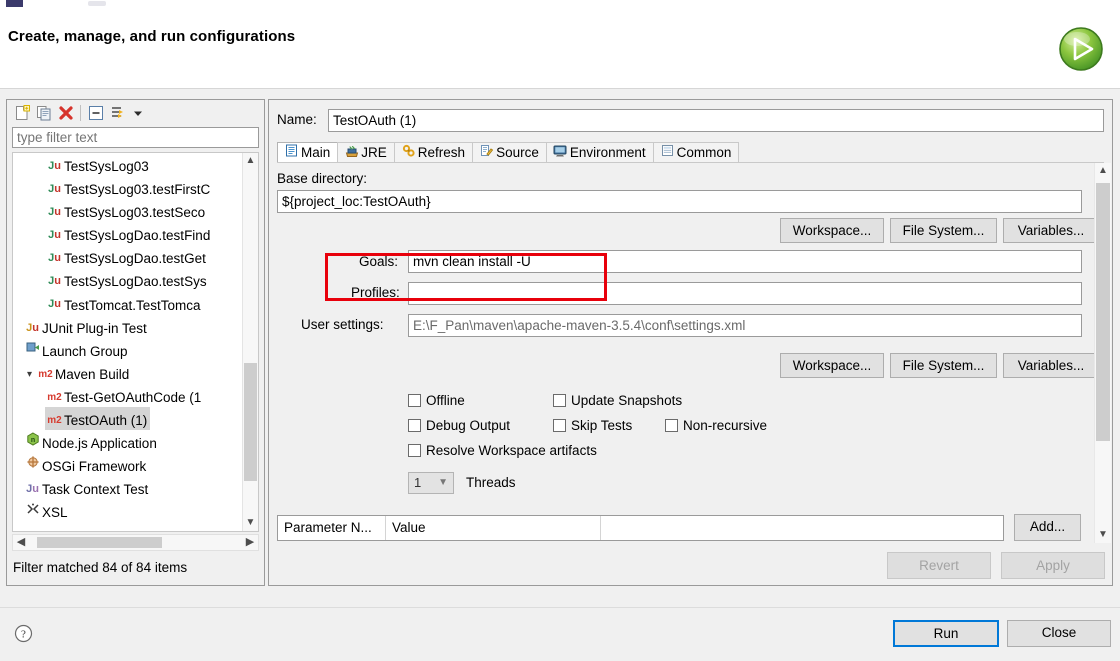 This screenshot has height=661, width=1120. What do you see at coordinates (493, 528) in the screenshot?
I see `parameters-table-header-value: Value` at bounding box center [493, 528].